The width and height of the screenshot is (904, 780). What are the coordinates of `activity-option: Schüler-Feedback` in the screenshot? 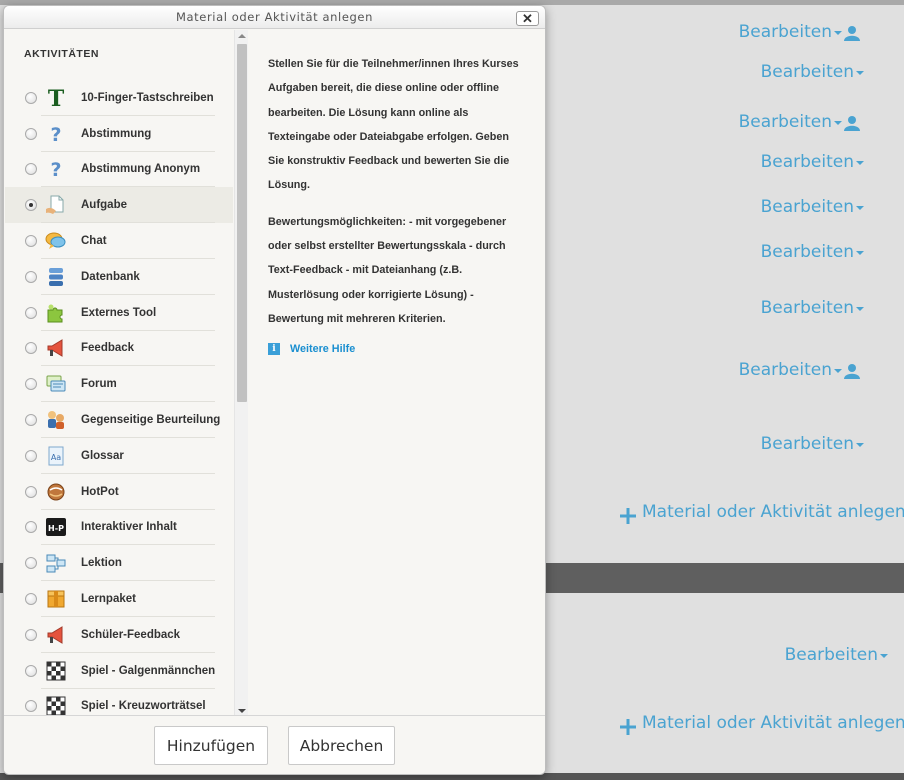 It's located at (119, 635).